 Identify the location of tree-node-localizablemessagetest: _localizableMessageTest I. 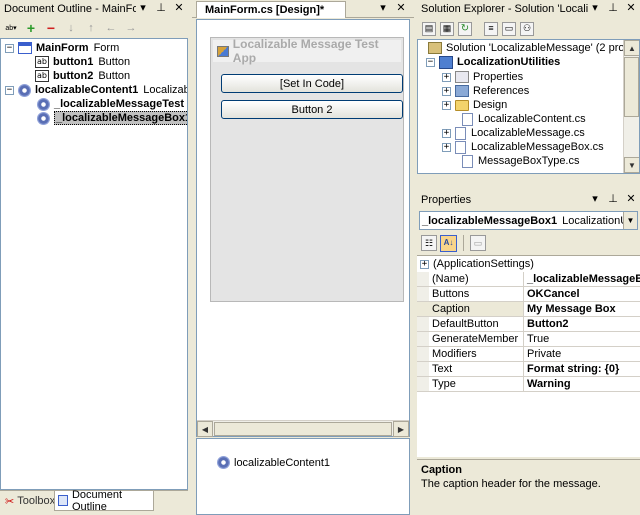
(112, 104).